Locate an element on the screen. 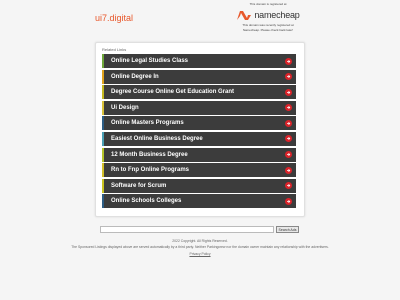 The height and width of the screenshot is (300, 400). related-link-label: Online Degree In is located at coordinates (135, 76).